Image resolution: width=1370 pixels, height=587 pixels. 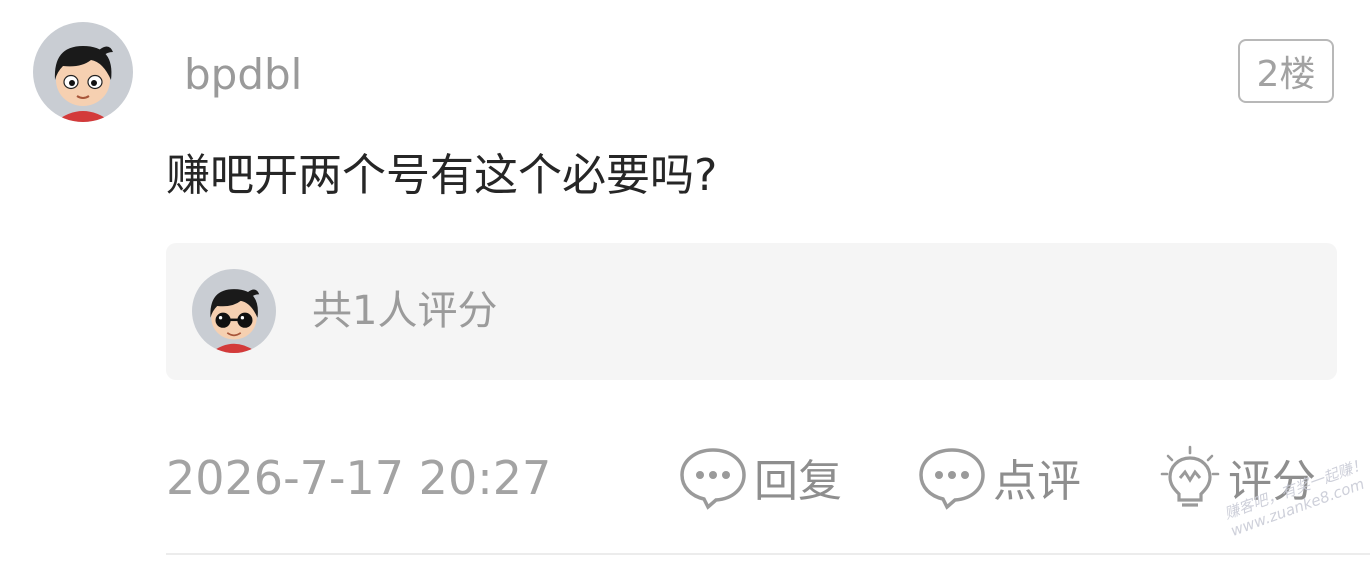 What do you see at coordinates (359, 478) in the screenshot?
I see `post-timestamp: 2026-7-17 20:27` at bounding box center [359, 478].